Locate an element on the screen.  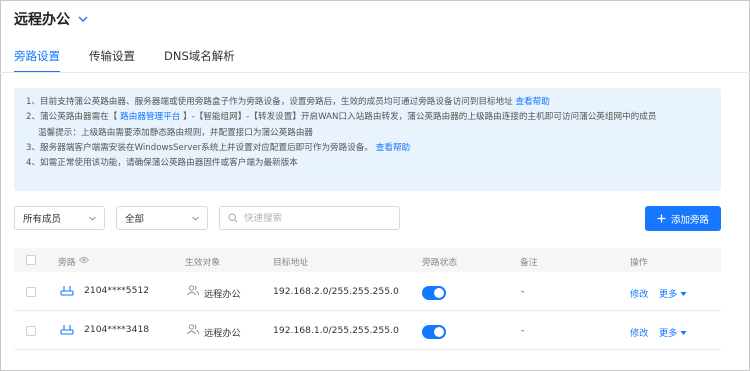
col-status: 旁路状态 is located at coordinates (440, 263).